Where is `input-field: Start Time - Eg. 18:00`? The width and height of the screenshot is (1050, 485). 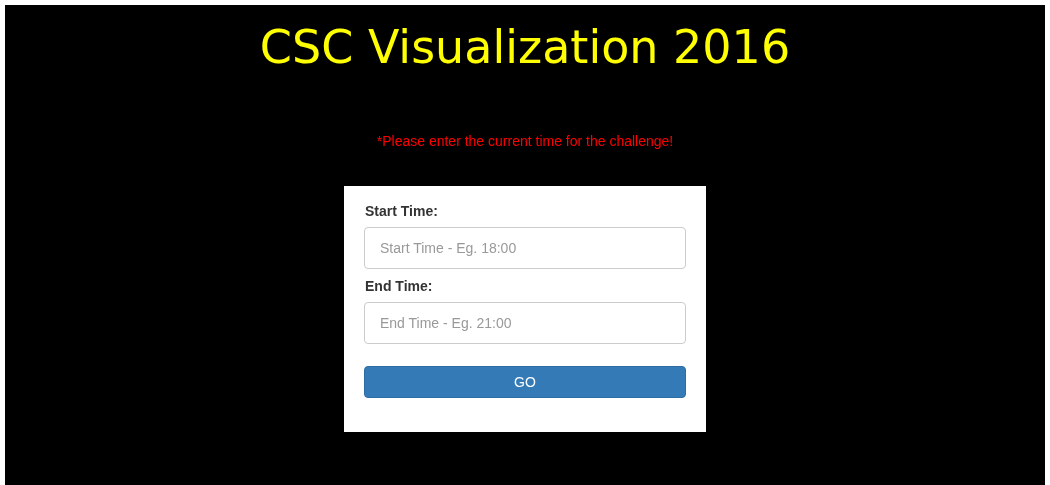 input-field: Start Time - Eg. 18:00 is located at coordinates (525, 248).